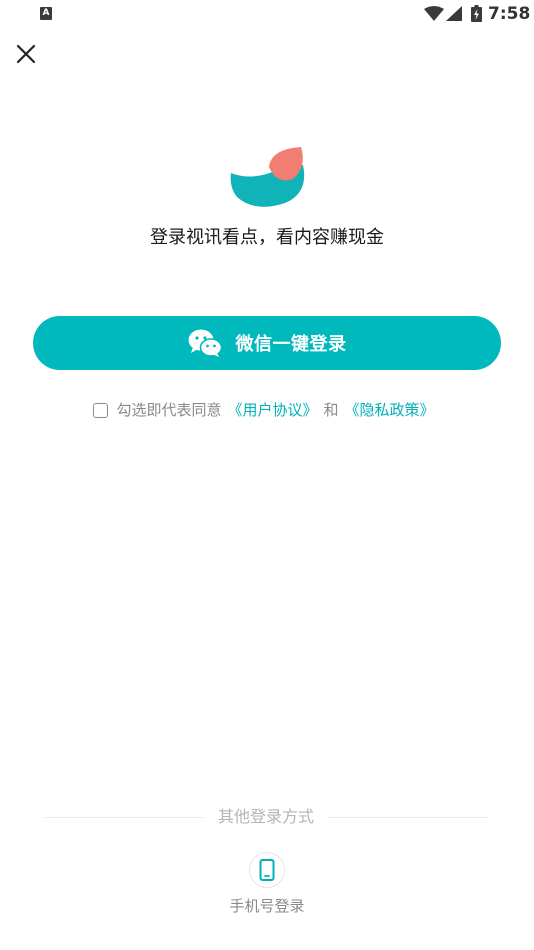 Image resolution: width=534 pixels, height=950 pixels. What do you see at coordinates (272, 410) in the screenshot?
I see `user-agreement-link: 《用户协议》` at bounding box center [272, 410].